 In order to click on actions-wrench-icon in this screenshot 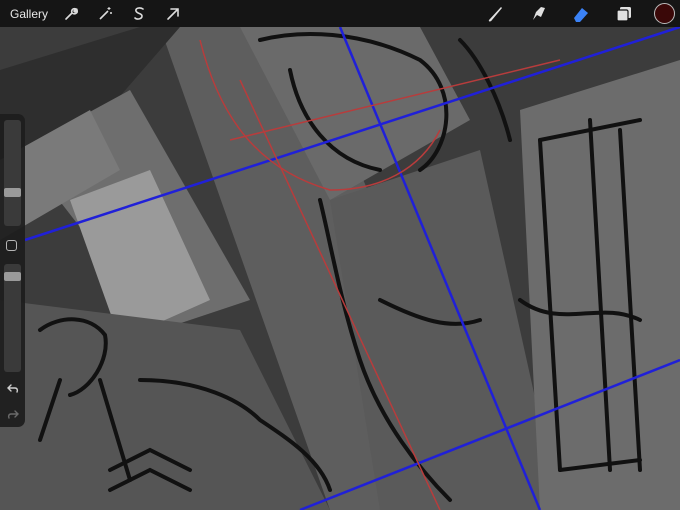, I will do `click(71, 14)`.